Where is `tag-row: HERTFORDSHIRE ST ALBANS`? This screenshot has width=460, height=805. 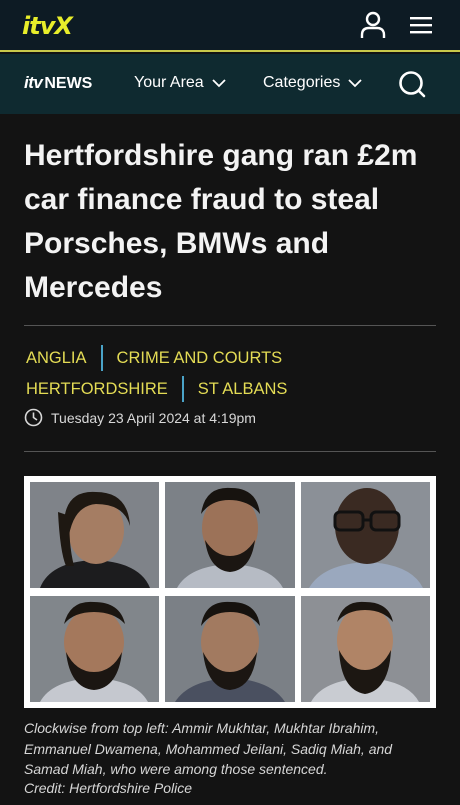
tag-row: HERTFORDSHIRE ST ALBANS is located at coordinates (156, 389).